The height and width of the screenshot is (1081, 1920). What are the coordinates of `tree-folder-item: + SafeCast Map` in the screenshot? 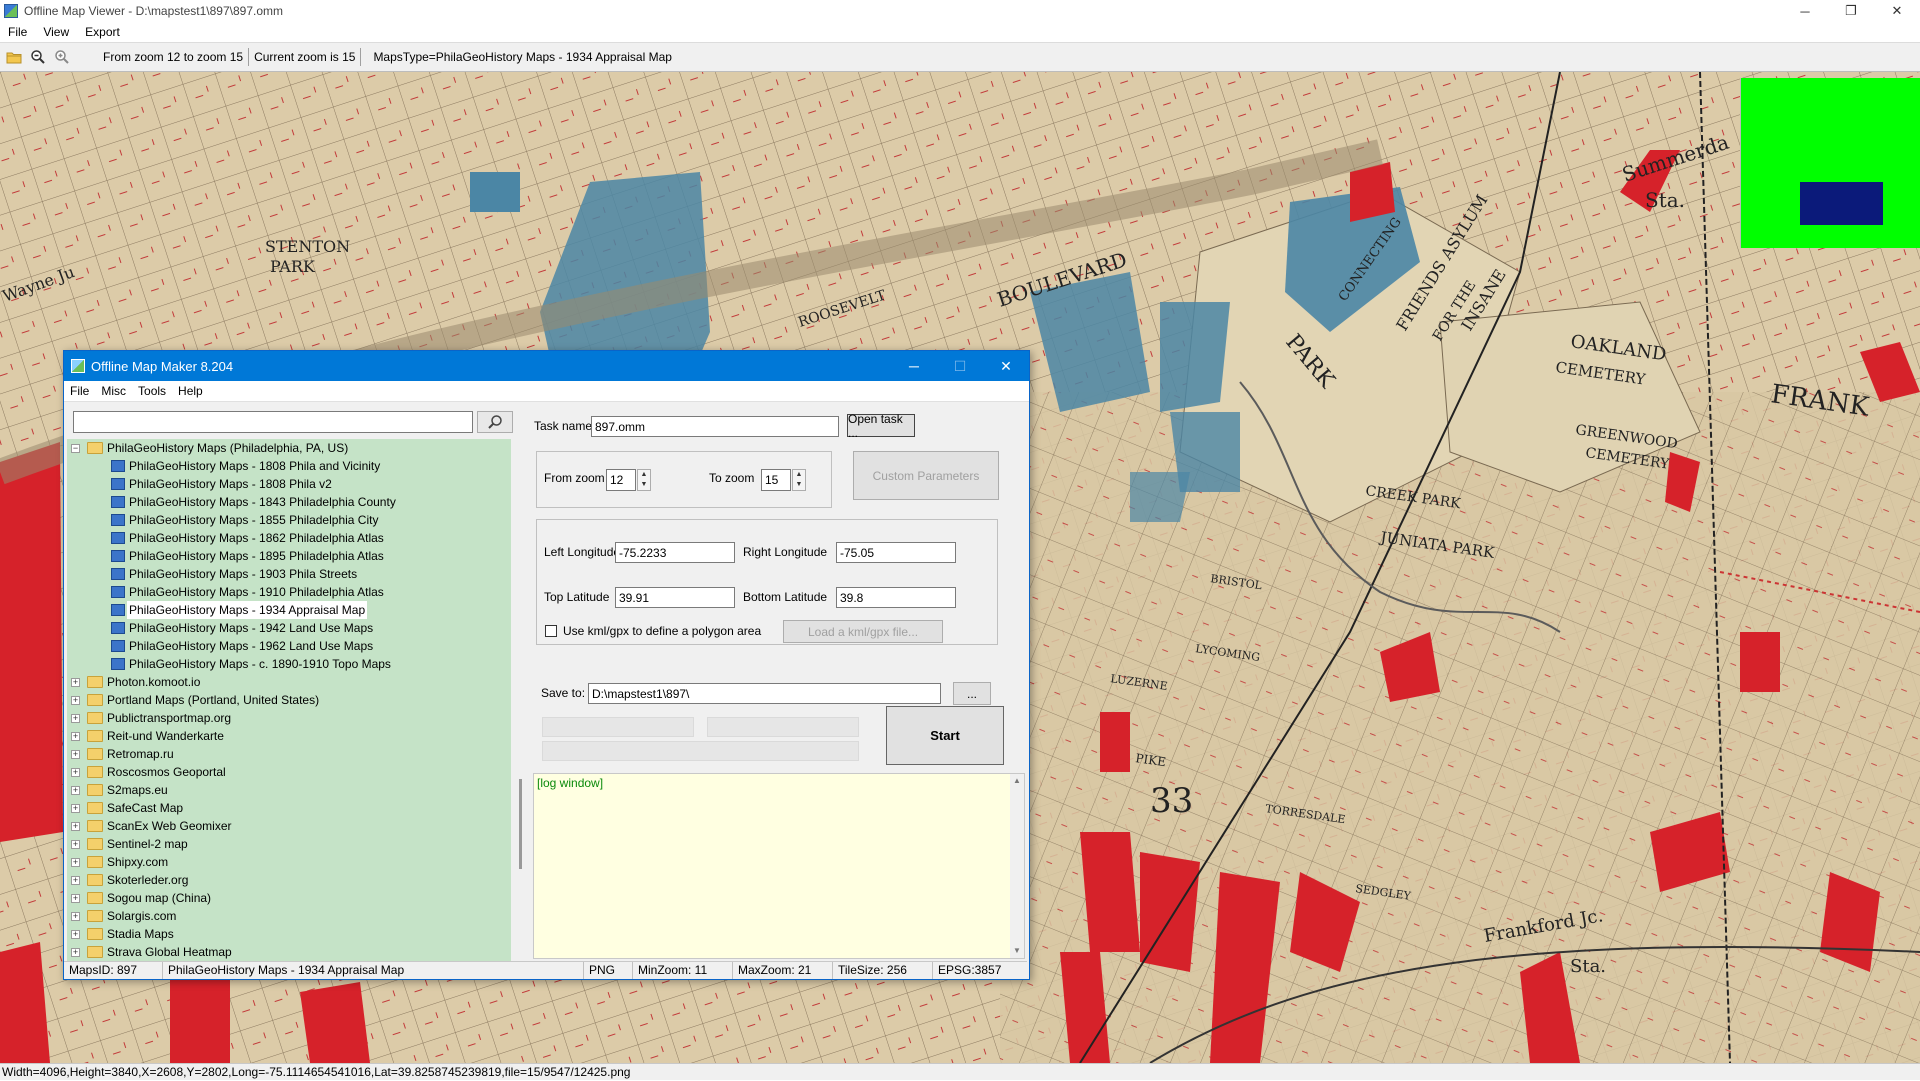 It's located at (289, 808).